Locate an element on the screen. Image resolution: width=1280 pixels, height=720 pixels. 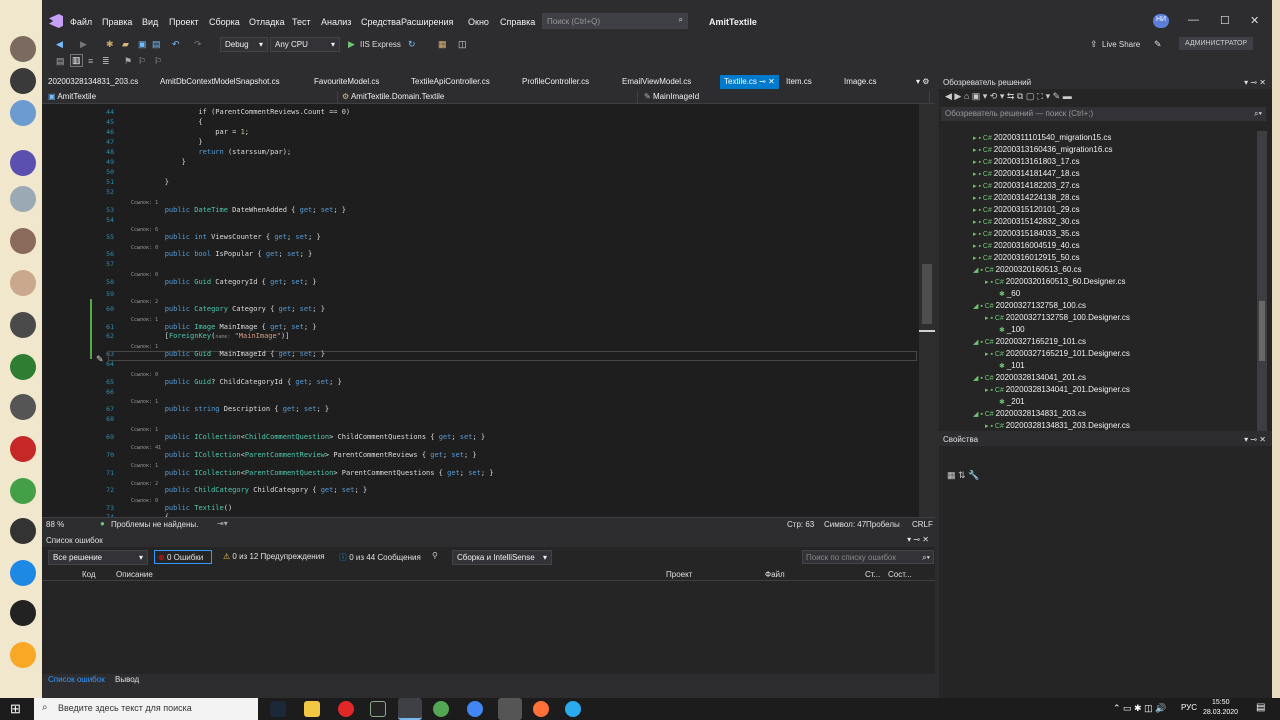
user-avatar: НИ is located at coordinates (1161, 21).